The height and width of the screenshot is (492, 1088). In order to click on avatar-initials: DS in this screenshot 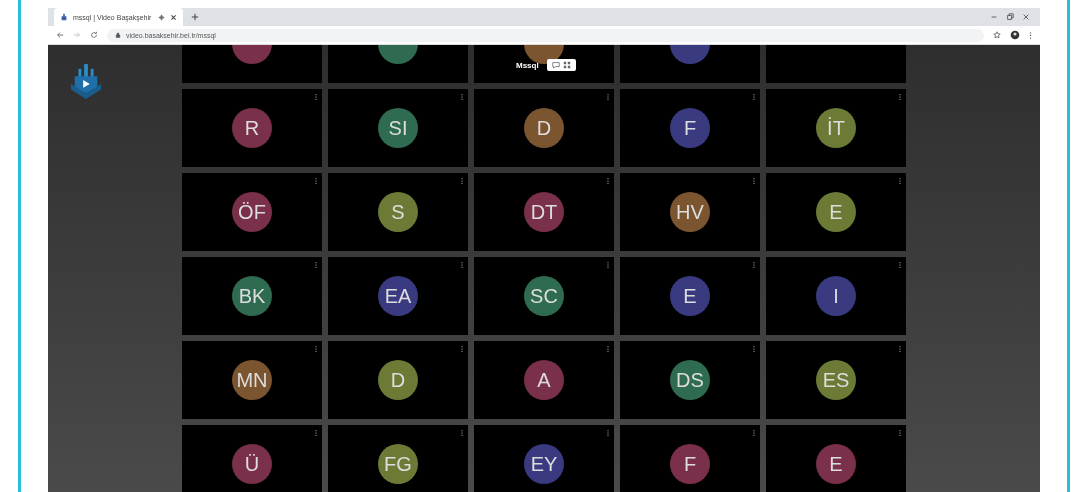, I will do `click(690, 380)`.